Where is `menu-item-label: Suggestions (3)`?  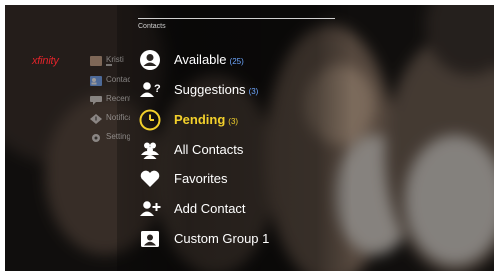
menu-item-label: Suggestions (3) is located at coordinates (216, 89).